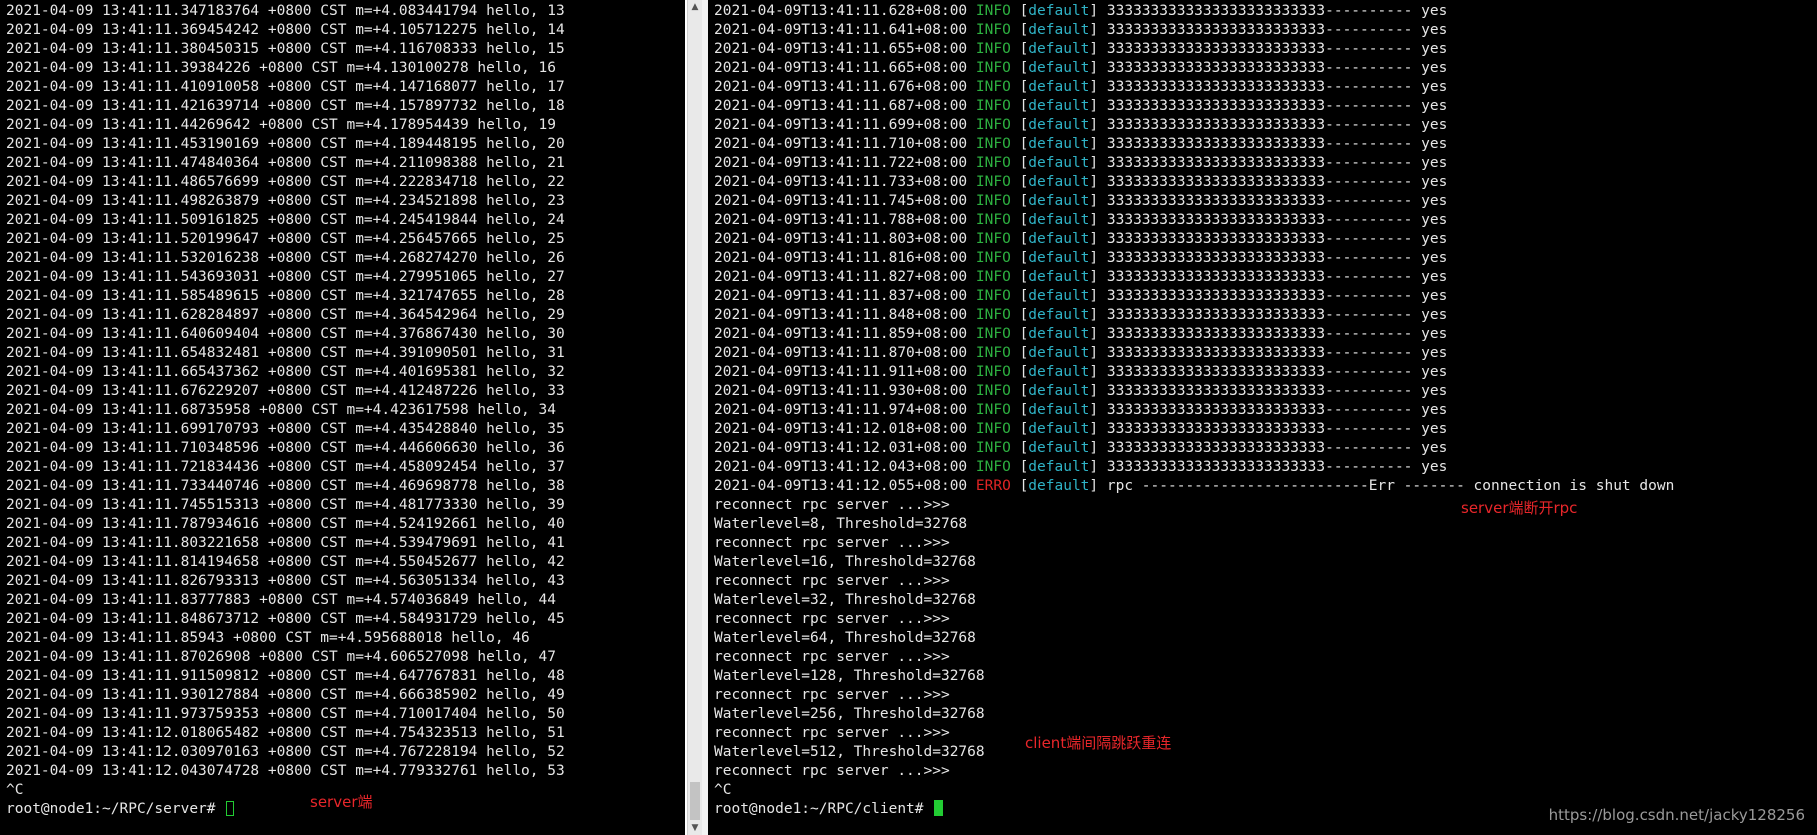  Describe the element at coordinates (841, 220) in the screenshot. I see `log-timestamp: 2021-04-09T13:41:11.788+08:00` at that location.